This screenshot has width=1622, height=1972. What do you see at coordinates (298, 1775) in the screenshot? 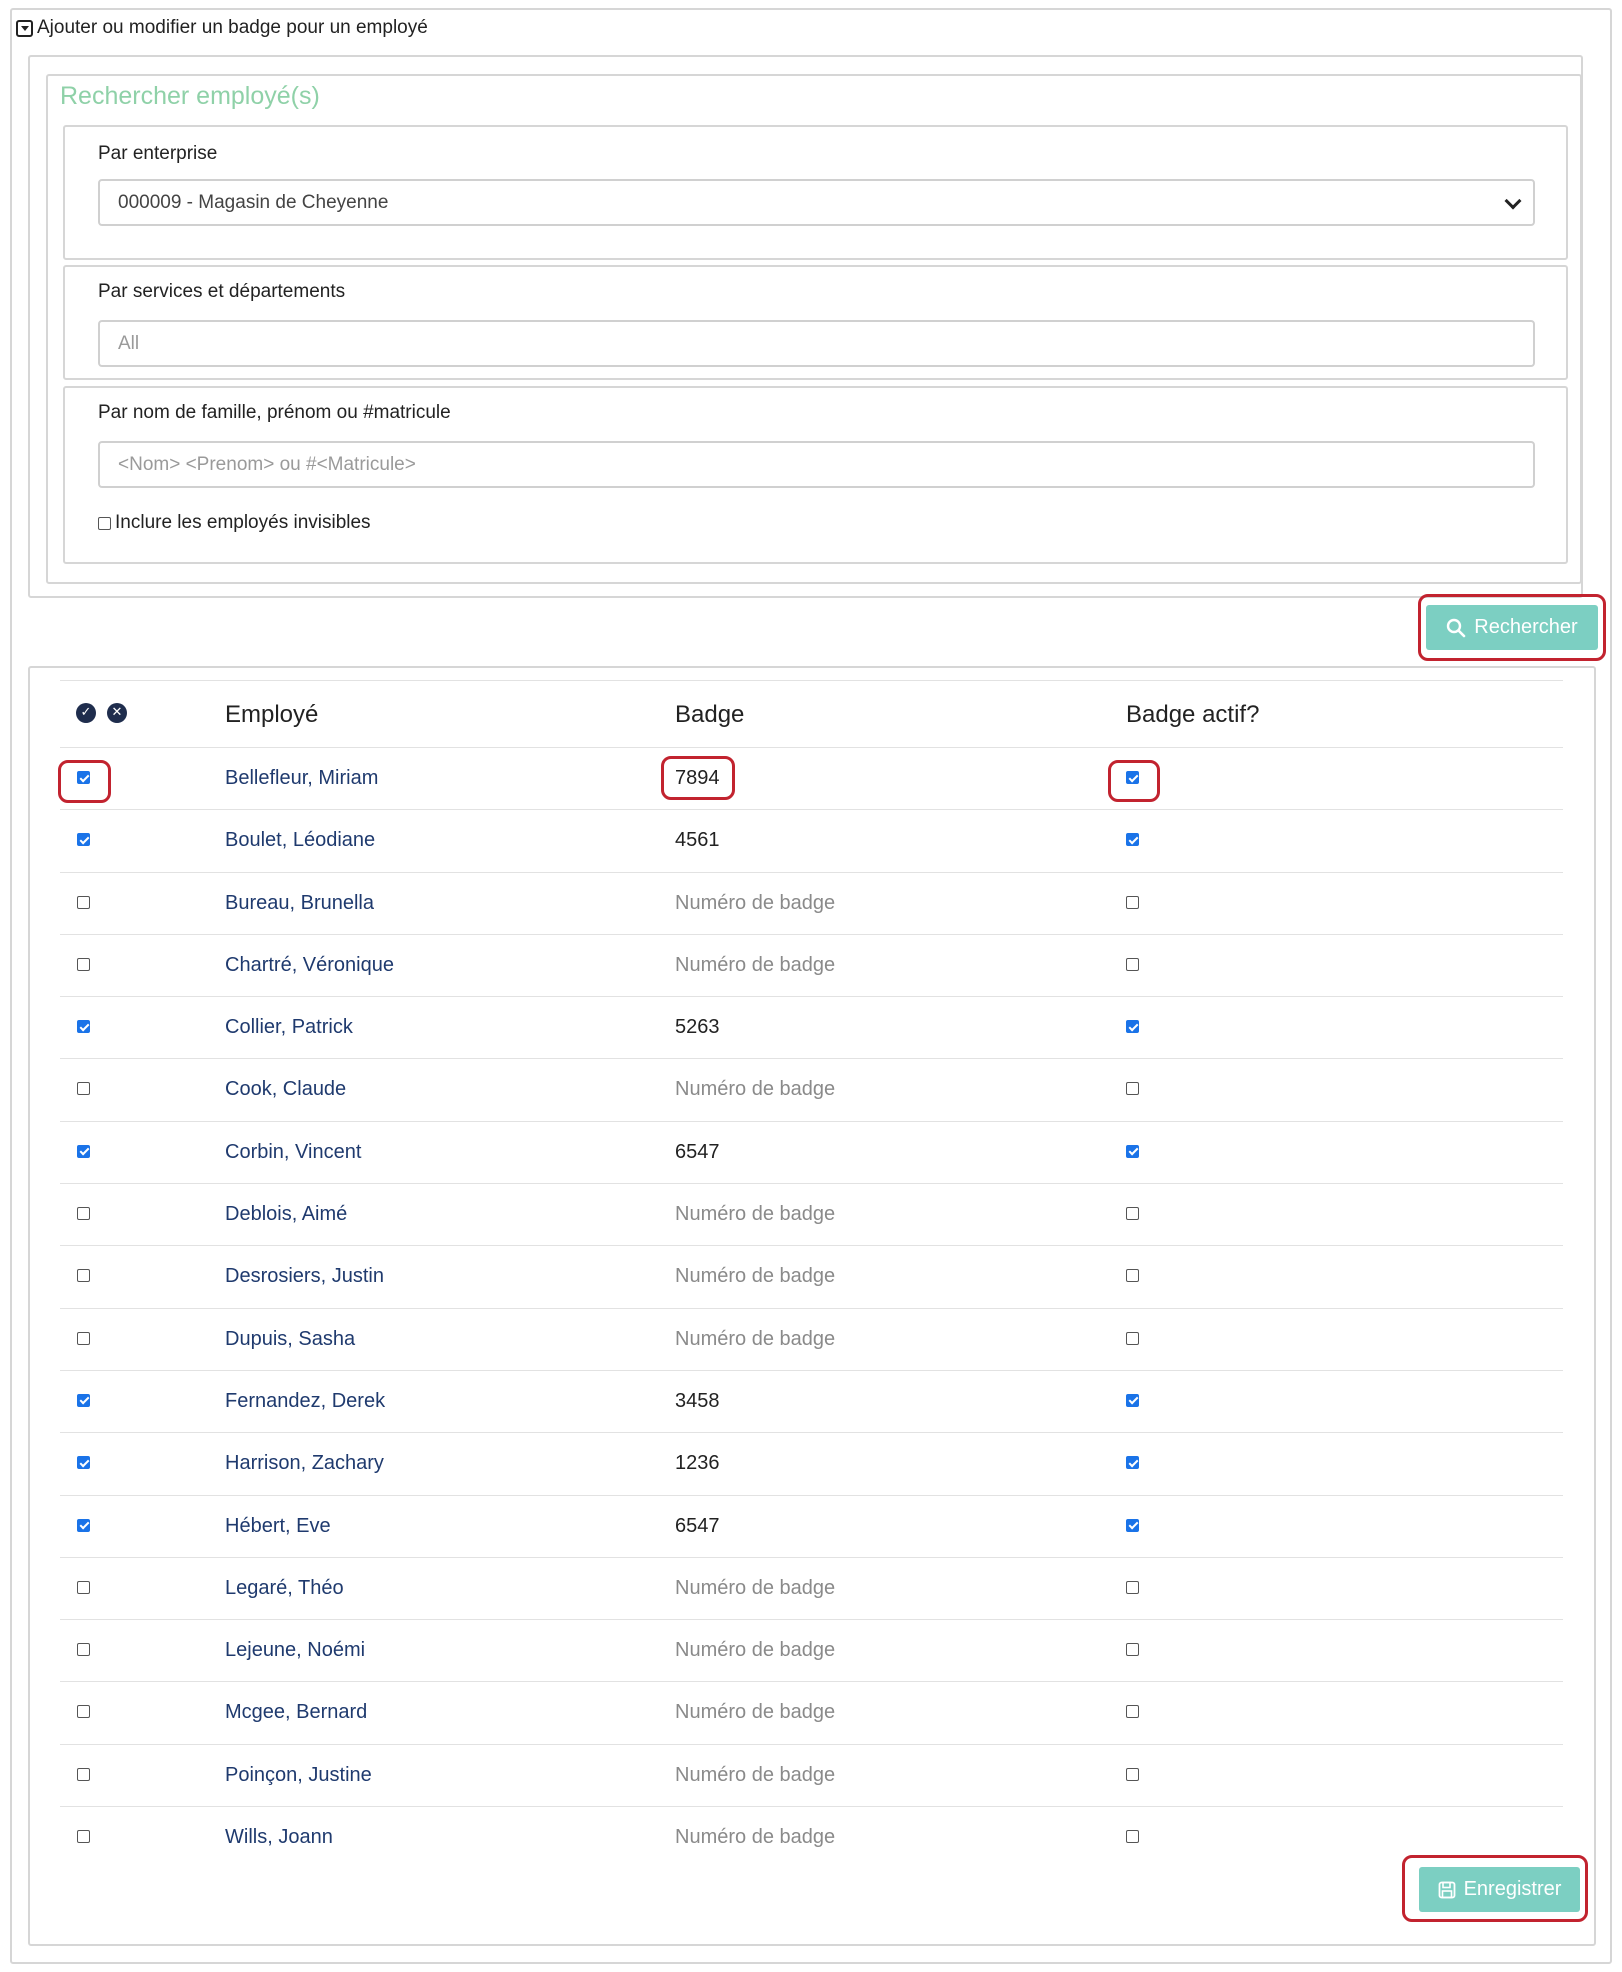
I see `employee-name-link: Poinçon, Justine` at bounding box center [298, 1775].